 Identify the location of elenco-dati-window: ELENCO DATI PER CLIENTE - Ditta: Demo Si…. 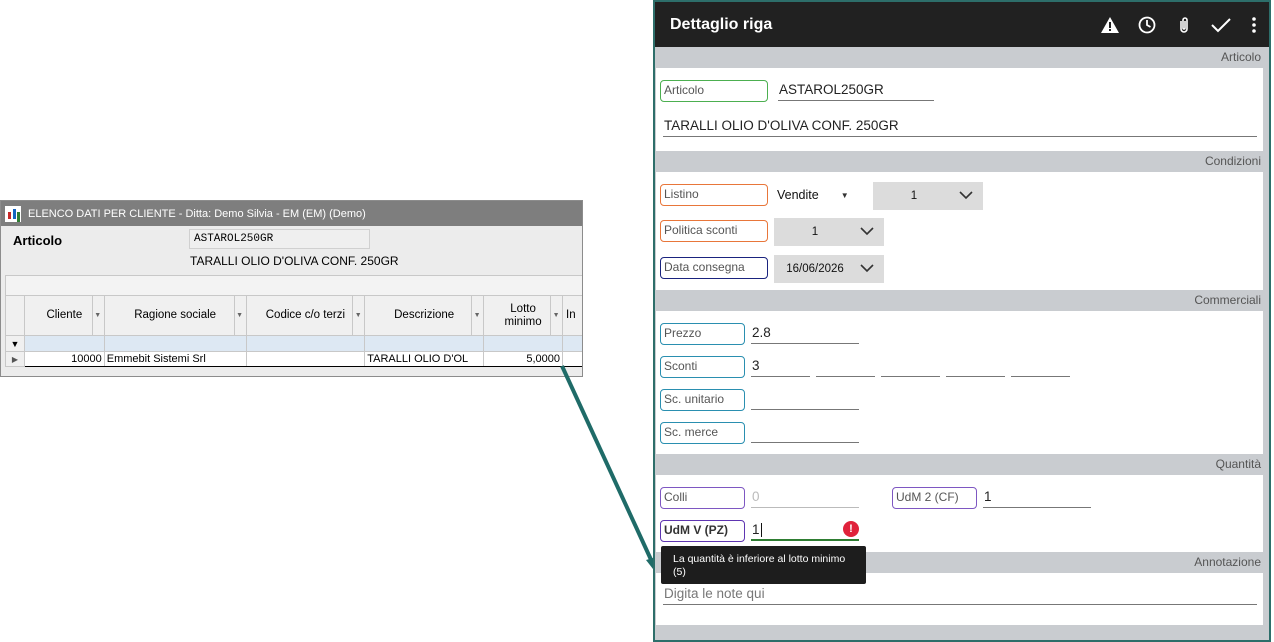
(291, 288).